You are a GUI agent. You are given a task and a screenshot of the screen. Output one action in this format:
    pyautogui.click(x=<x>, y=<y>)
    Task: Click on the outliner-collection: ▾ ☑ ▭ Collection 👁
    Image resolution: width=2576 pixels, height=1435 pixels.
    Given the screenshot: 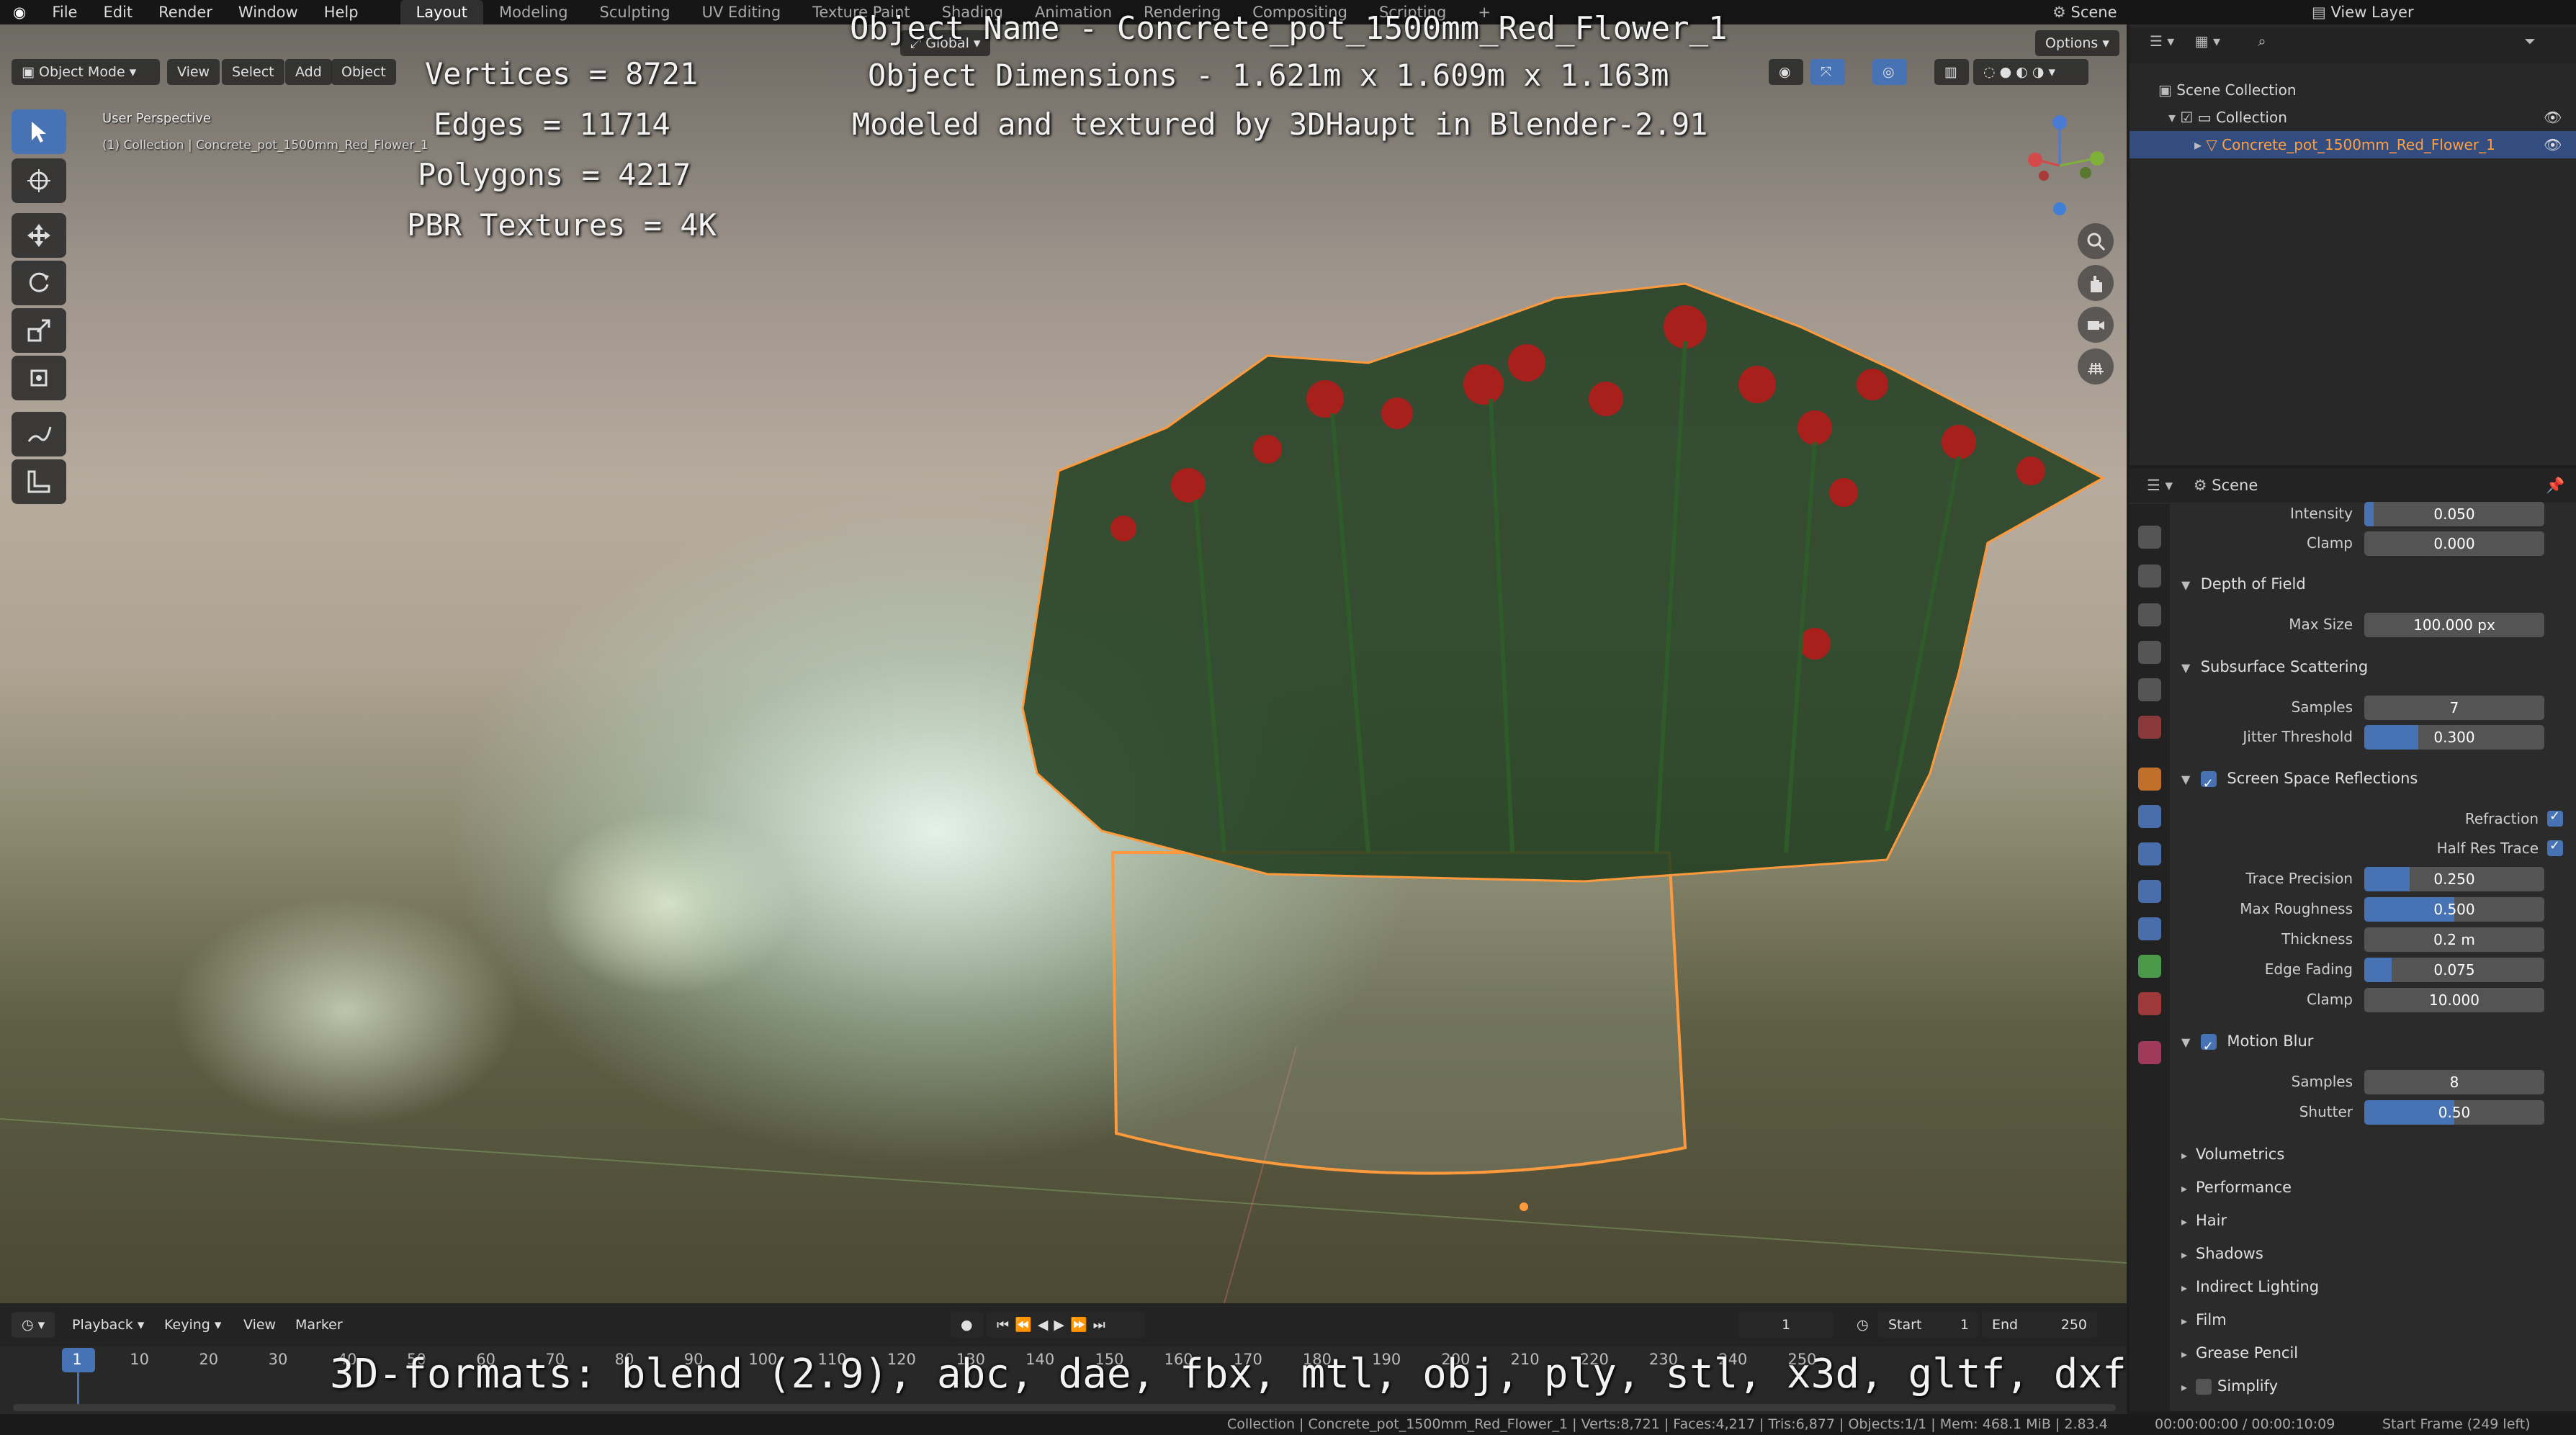 What is the action you would take?
    pyautogui.click(x=2353, y=118)
    